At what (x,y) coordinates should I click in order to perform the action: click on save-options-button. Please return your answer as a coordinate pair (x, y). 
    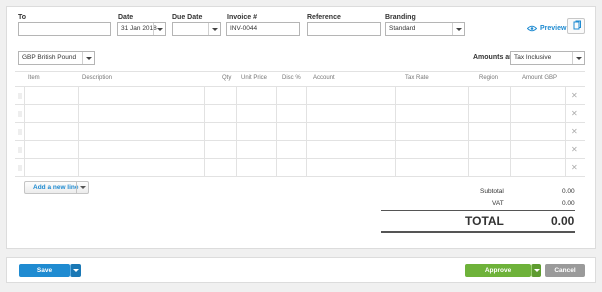
    Looking at the image, I should click on (75, 270).